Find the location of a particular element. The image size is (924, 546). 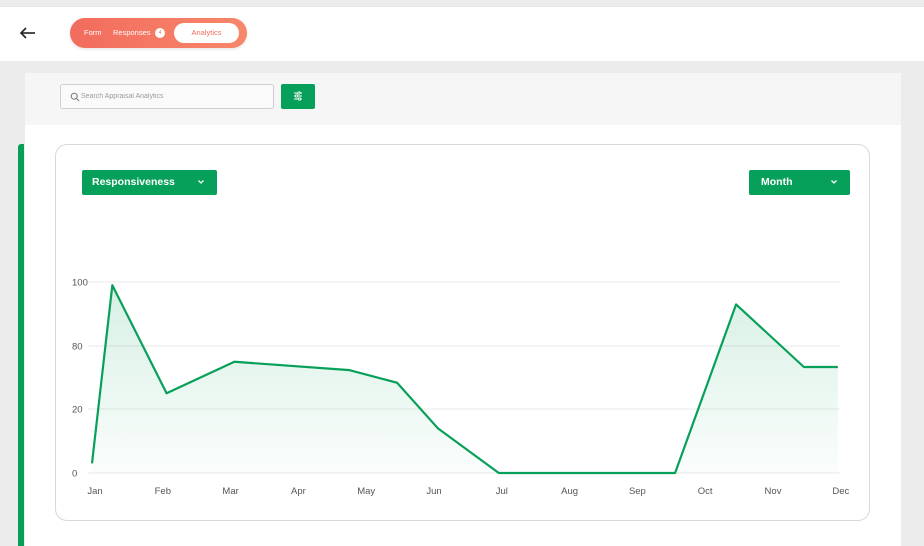

y-tick-label: 0 is located at coordinates (74, 474).